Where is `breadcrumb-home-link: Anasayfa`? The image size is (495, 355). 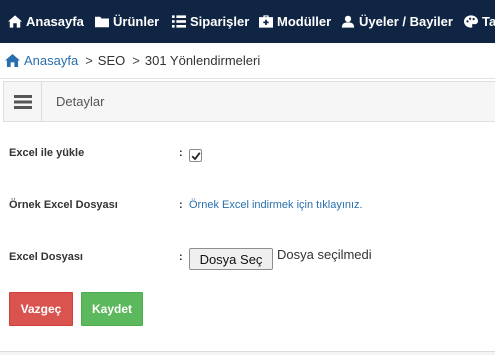 breadcrumb-home-link: Anasayfa is located at coordinates (41, 60).